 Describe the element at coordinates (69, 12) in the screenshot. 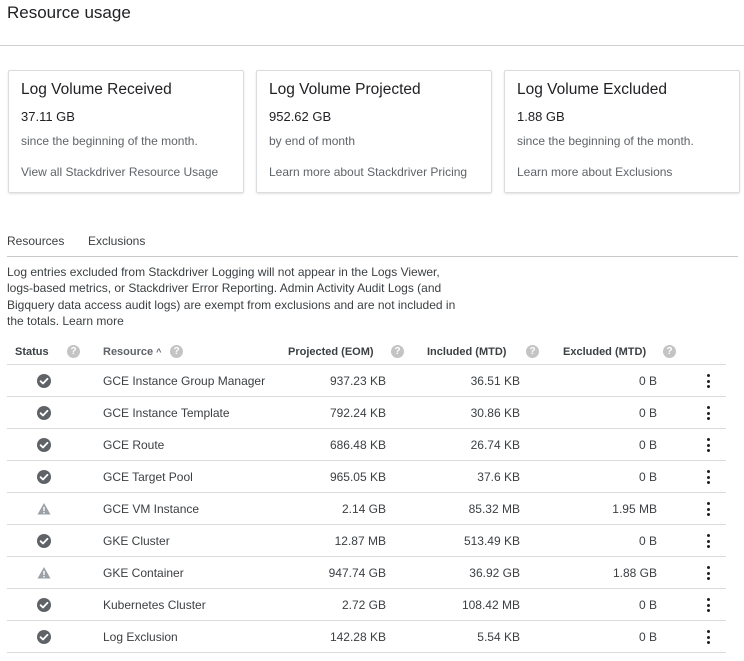

I see `page-title: Resource usage` at that location.